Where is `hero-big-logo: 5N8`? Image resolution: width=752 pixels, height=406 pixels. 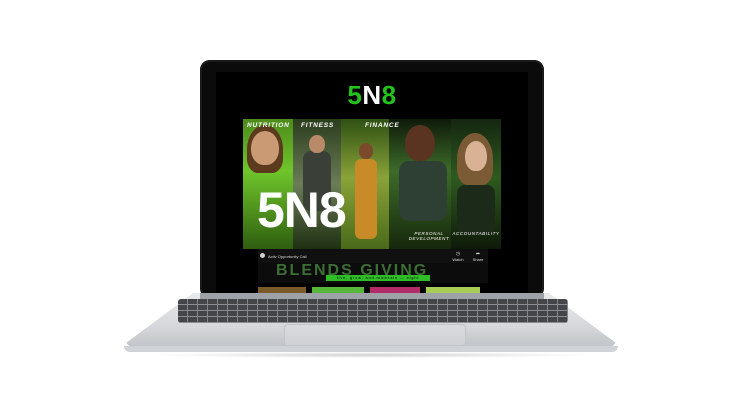
hero-big-logo: 5N8 is located at coordinates (302, 210).